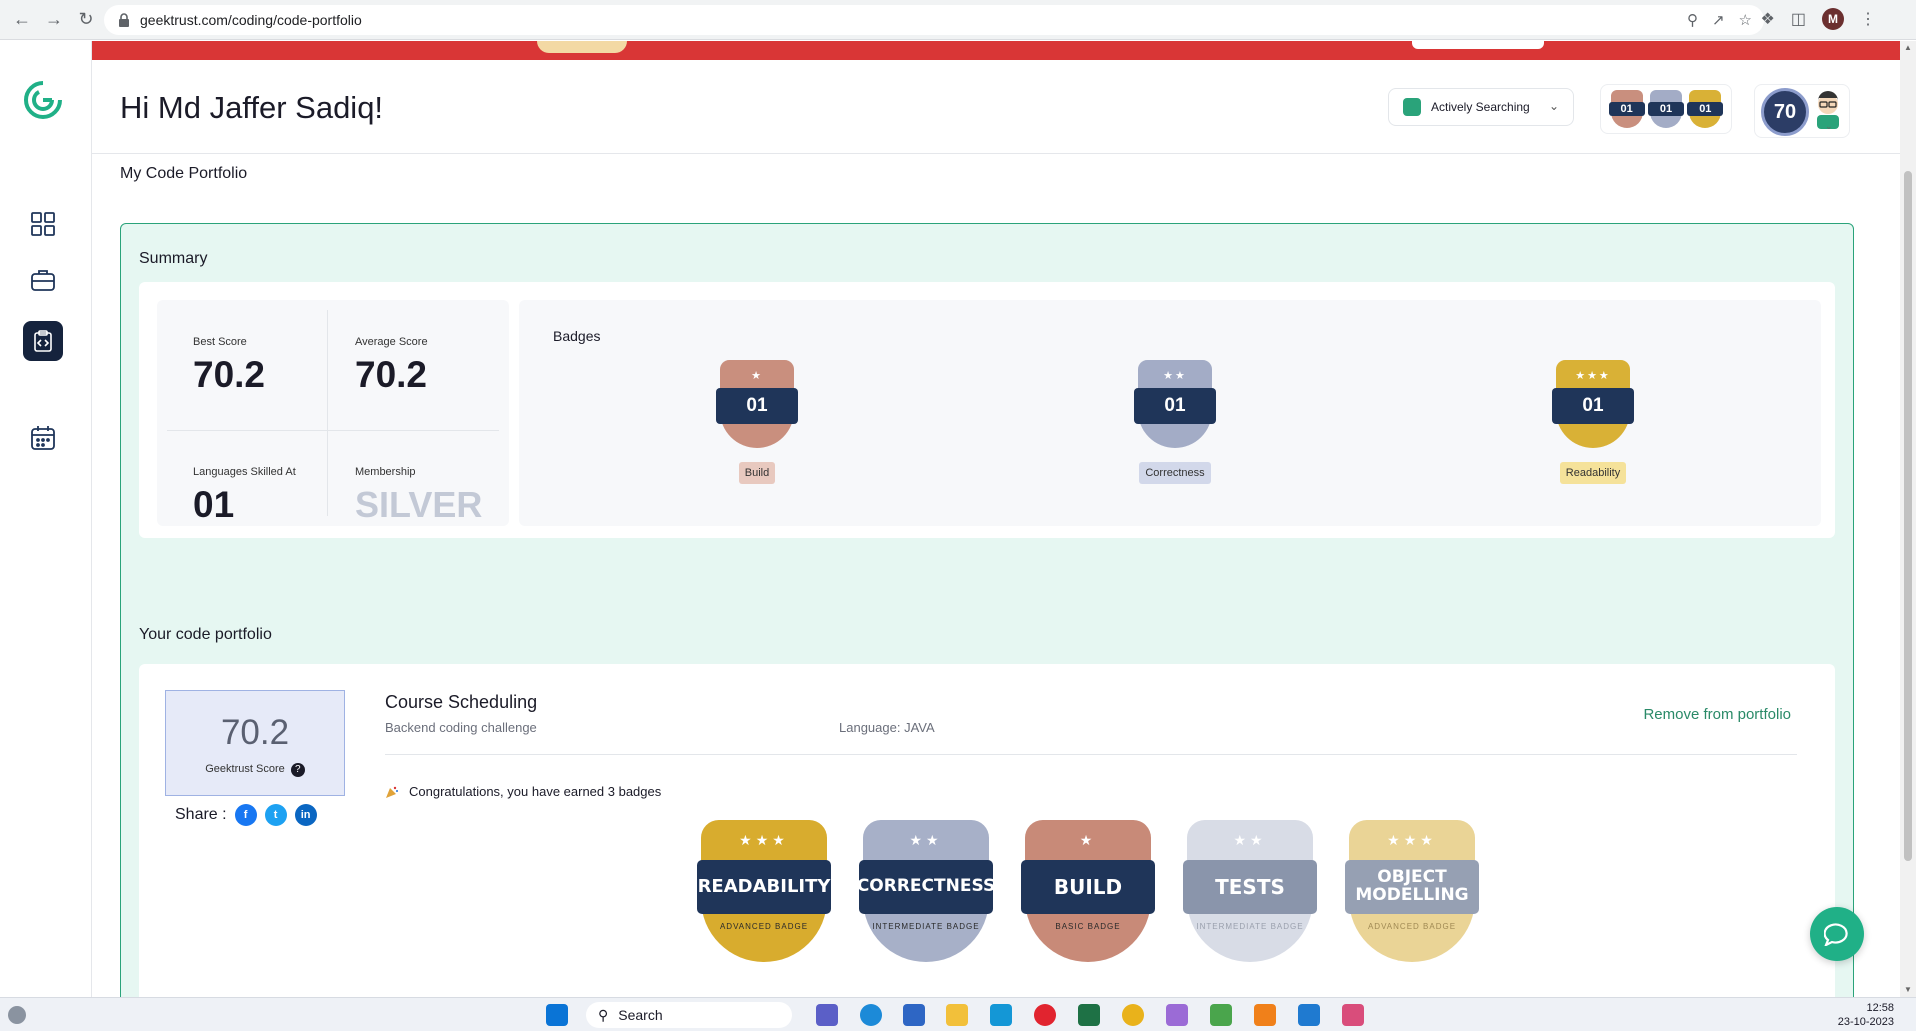 This screenshot has width=1916, height=1031. I want to click on party-popper-icon, so click(392, 792).